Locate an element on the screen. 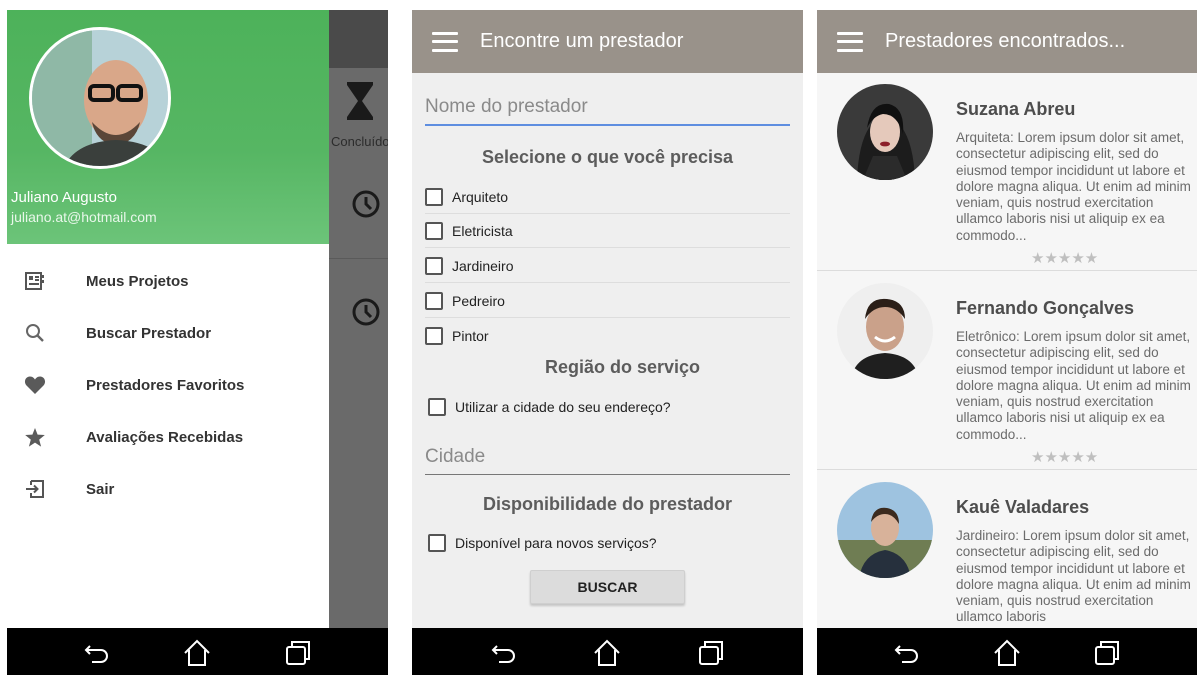 Image resolution: width=1197 pixels, height=675 pixels. provider-name: Fernando Gonçalves is located at coordinates (1045, 308).